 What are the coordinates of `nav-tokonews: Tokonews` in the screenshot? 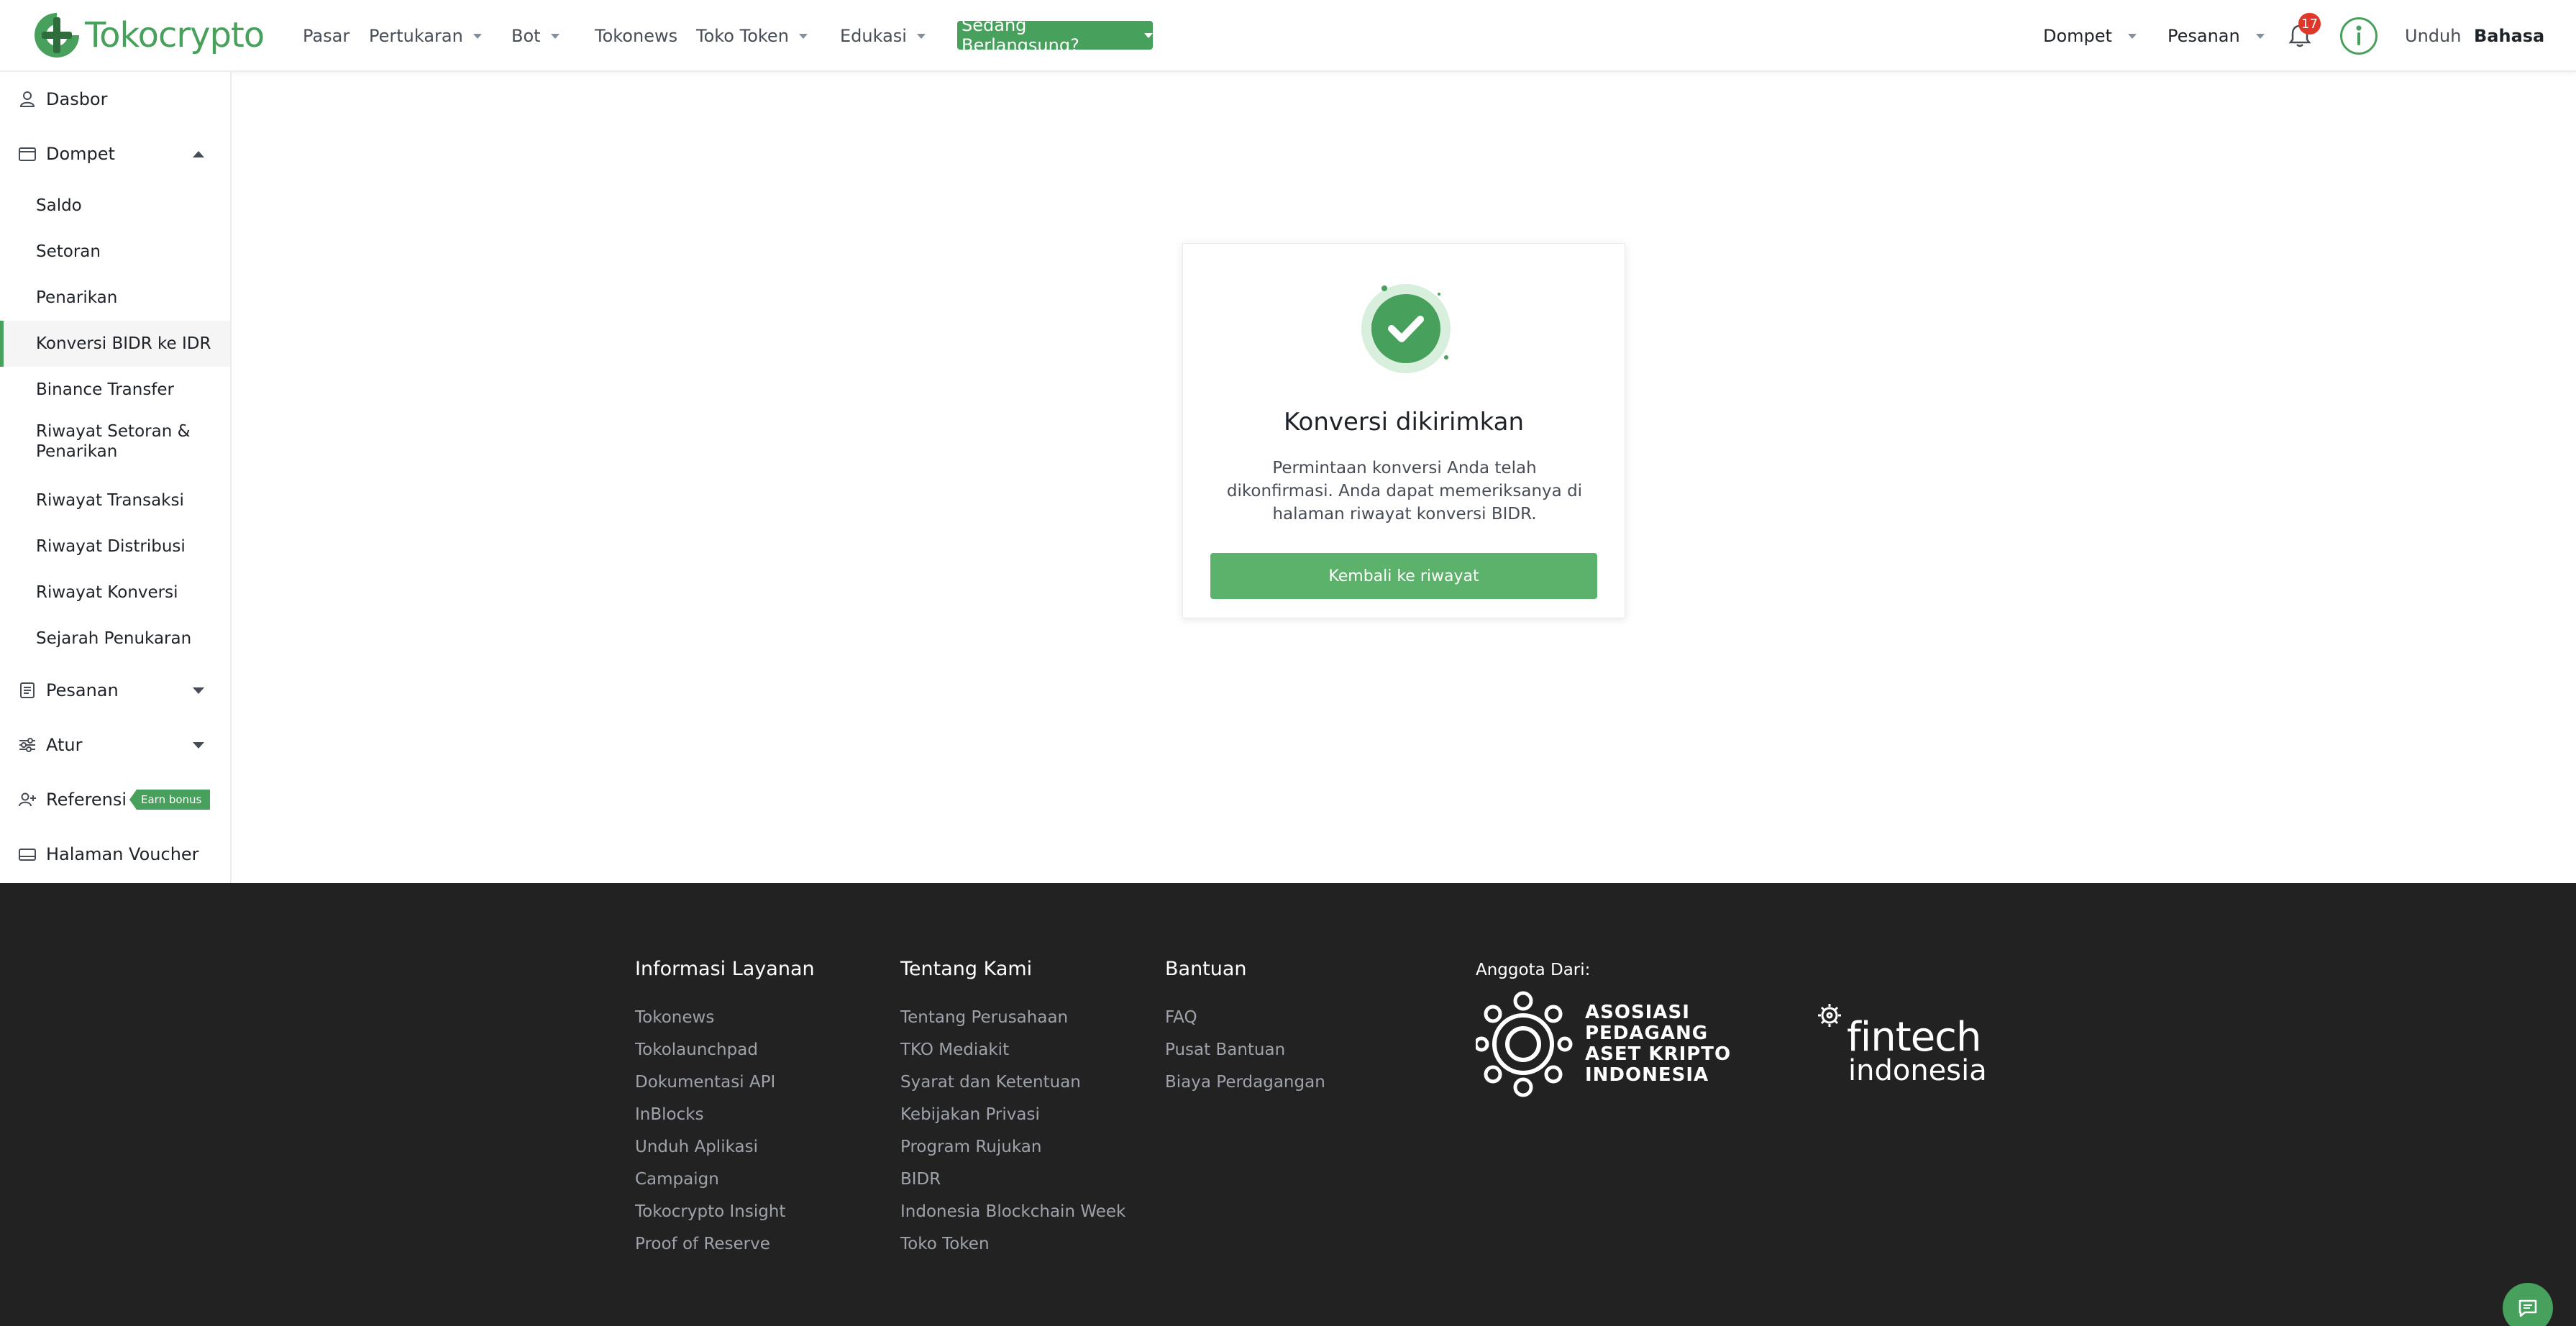 It's located at (636, 36).